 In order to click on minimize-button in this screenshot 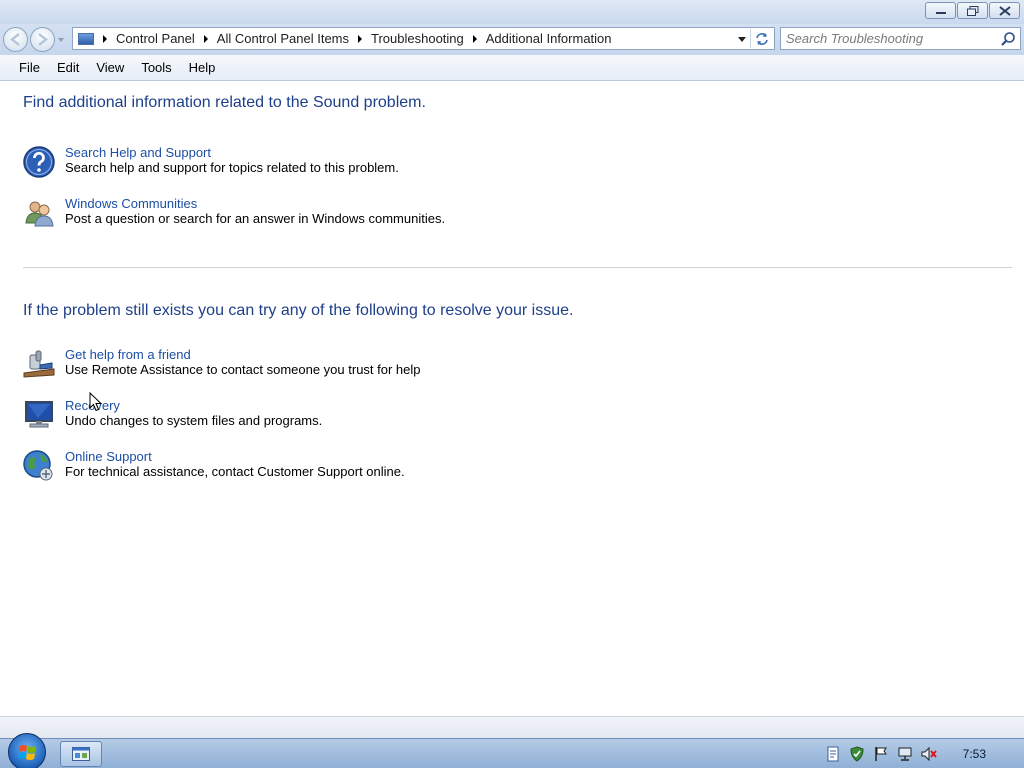, I will do `click(940, 10)`.